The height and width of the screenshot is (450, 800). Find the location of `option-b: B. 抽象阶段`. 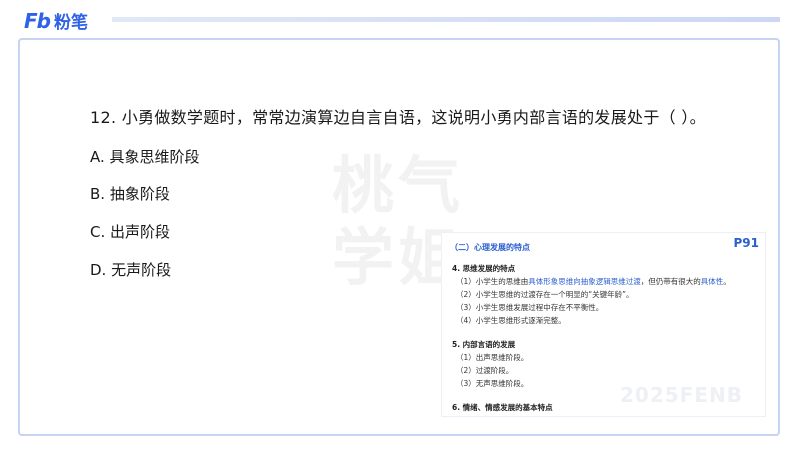

option-b: B. 抽象阶段 is located at coordinates (130, 193).